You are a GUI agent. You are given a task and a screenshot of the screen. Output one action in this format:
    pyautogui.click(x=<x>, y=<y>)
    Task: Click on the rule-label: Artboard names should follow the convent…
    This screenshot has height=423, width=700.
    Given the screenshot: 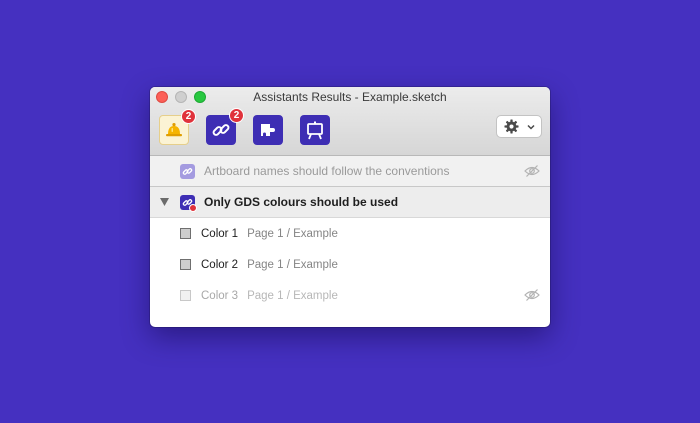 What is the action you would take?
    pyautogui.click(x=327, y=171)
    